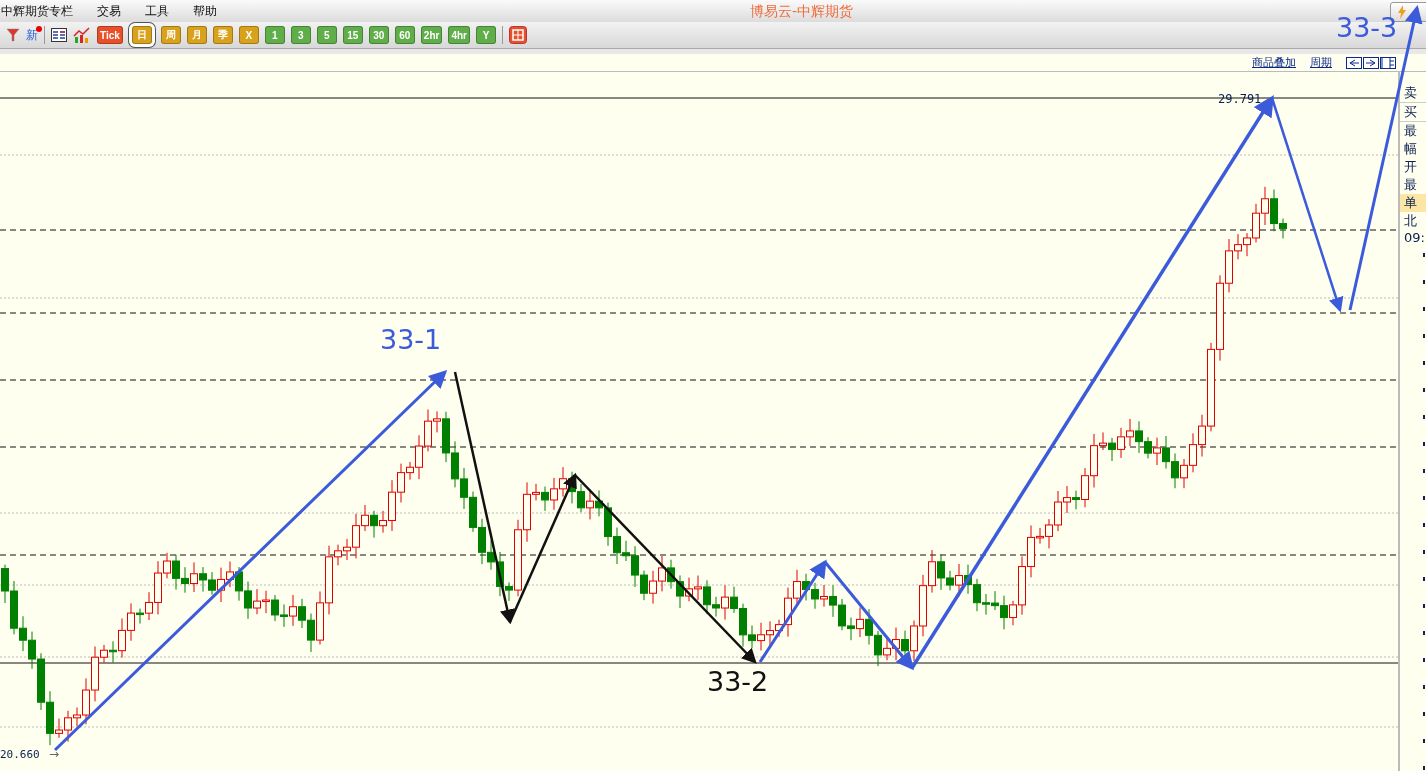 This screenshot has width=1426, height=771. Describe the element at coordinates (115, 11) in the screenshot. I see `menu-item: 交易` at that location.